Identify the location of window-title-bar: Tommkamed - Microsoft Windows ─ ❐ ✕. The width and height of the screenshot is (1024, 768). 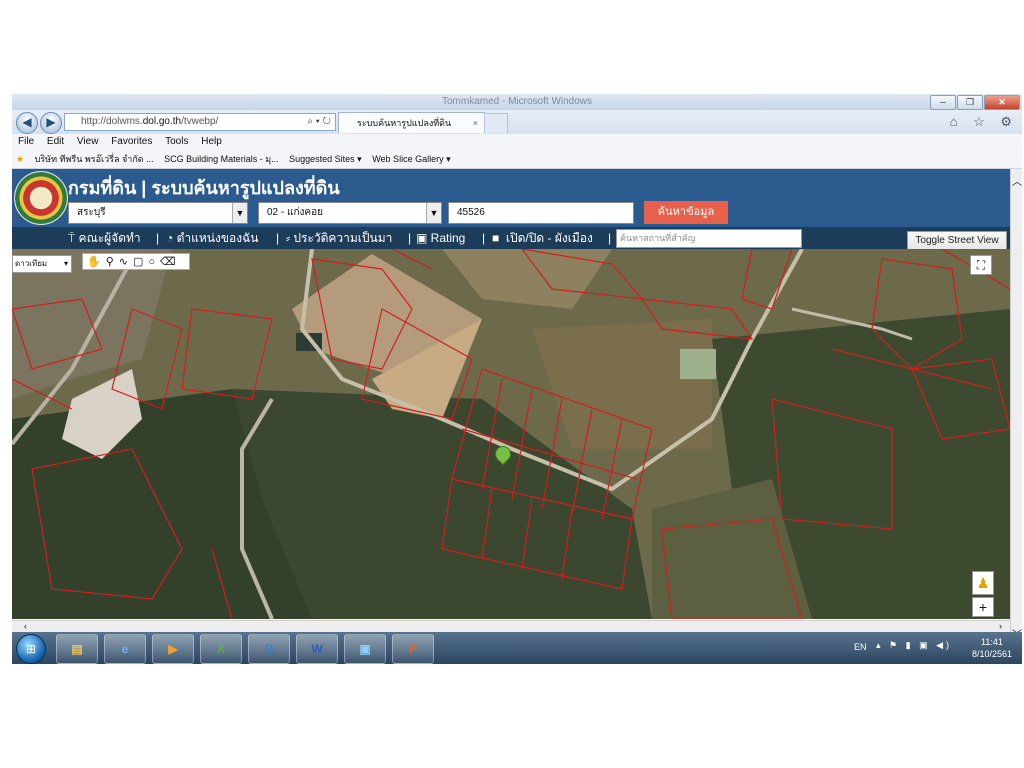
(517, 102).